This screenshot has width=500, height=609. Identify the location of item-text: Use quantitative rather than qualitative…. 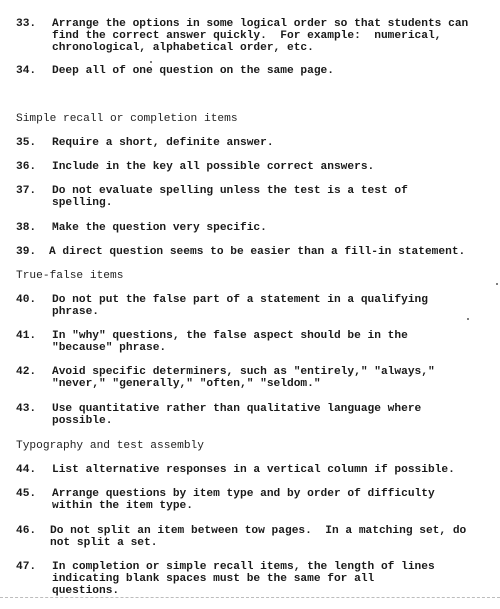
(237, 415).